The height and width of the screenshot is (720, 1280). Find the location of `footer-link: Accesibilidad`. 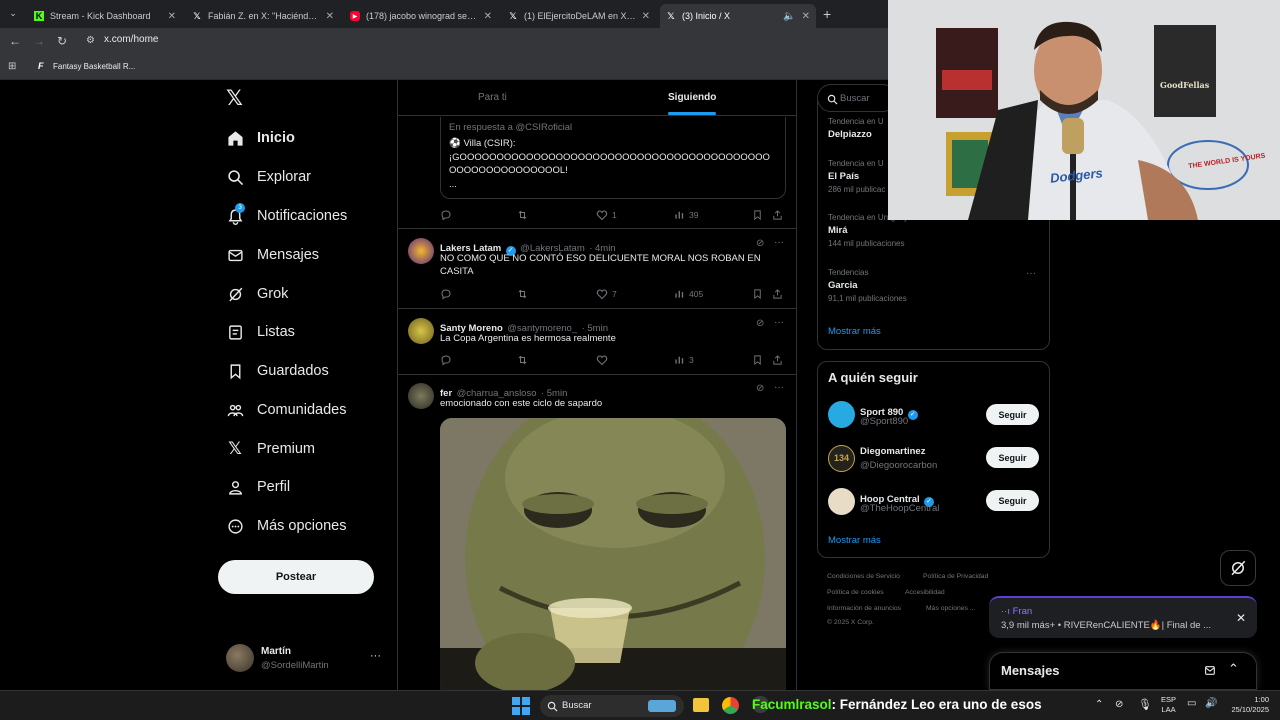

footer-link: Accesibilidad is located at coordinates (925, 592).